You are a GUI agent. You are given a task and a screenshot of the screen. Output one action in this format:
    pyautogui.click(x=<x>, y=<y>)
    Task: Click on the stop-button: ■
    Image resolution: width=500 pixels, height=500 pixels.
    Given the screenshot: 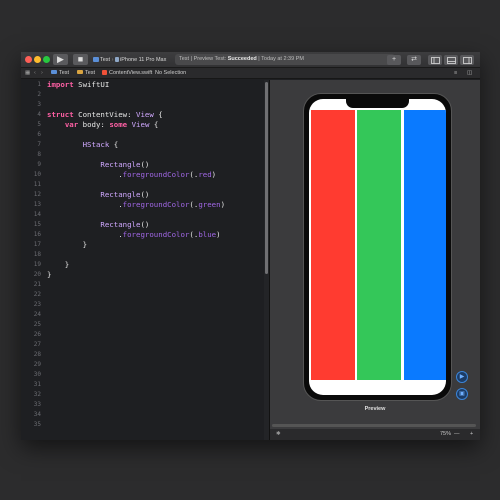 What is the action you would take?
    pyautogui.click(x=80, y=59)
    